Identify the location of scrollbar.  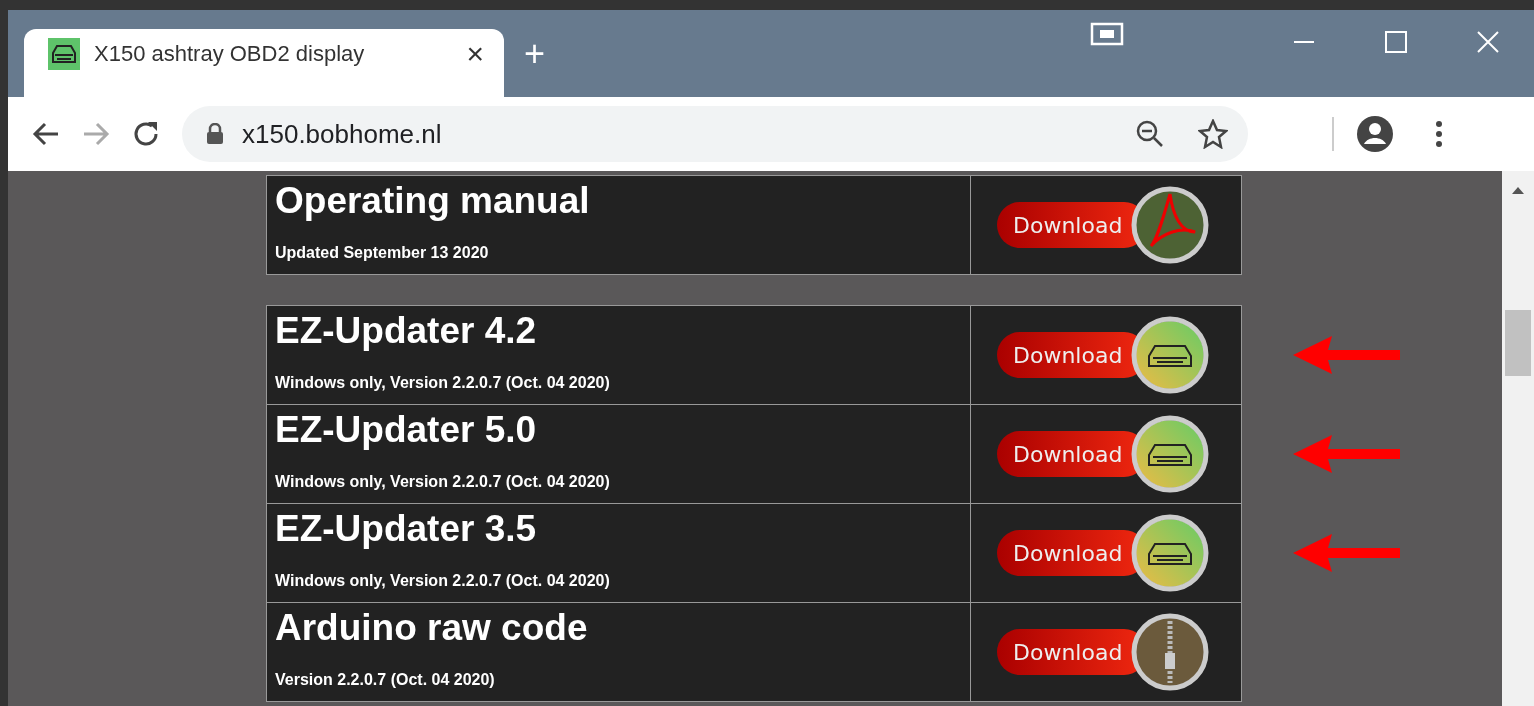
(1518, 438).